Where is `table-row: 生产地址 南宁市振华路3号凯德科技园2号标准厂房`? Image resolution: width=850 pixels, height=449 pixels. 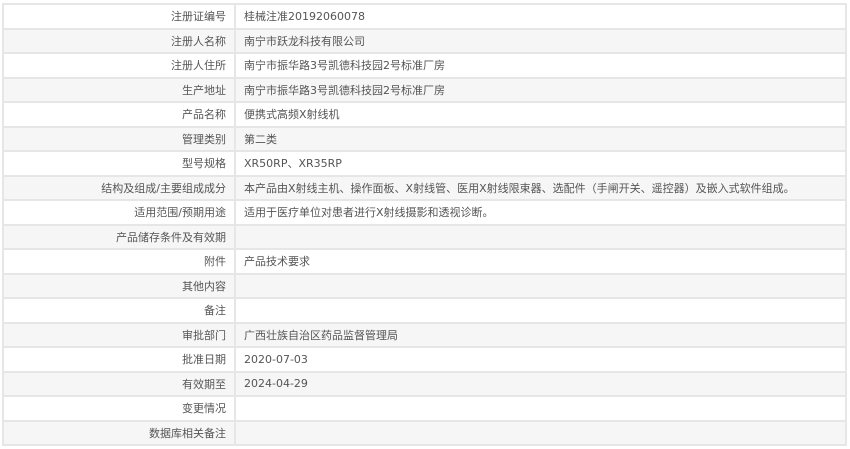 table-row: 生产地址 南宁市振华路3号凯德科技园2号标准厂房 is located at coordinates (424, 89).